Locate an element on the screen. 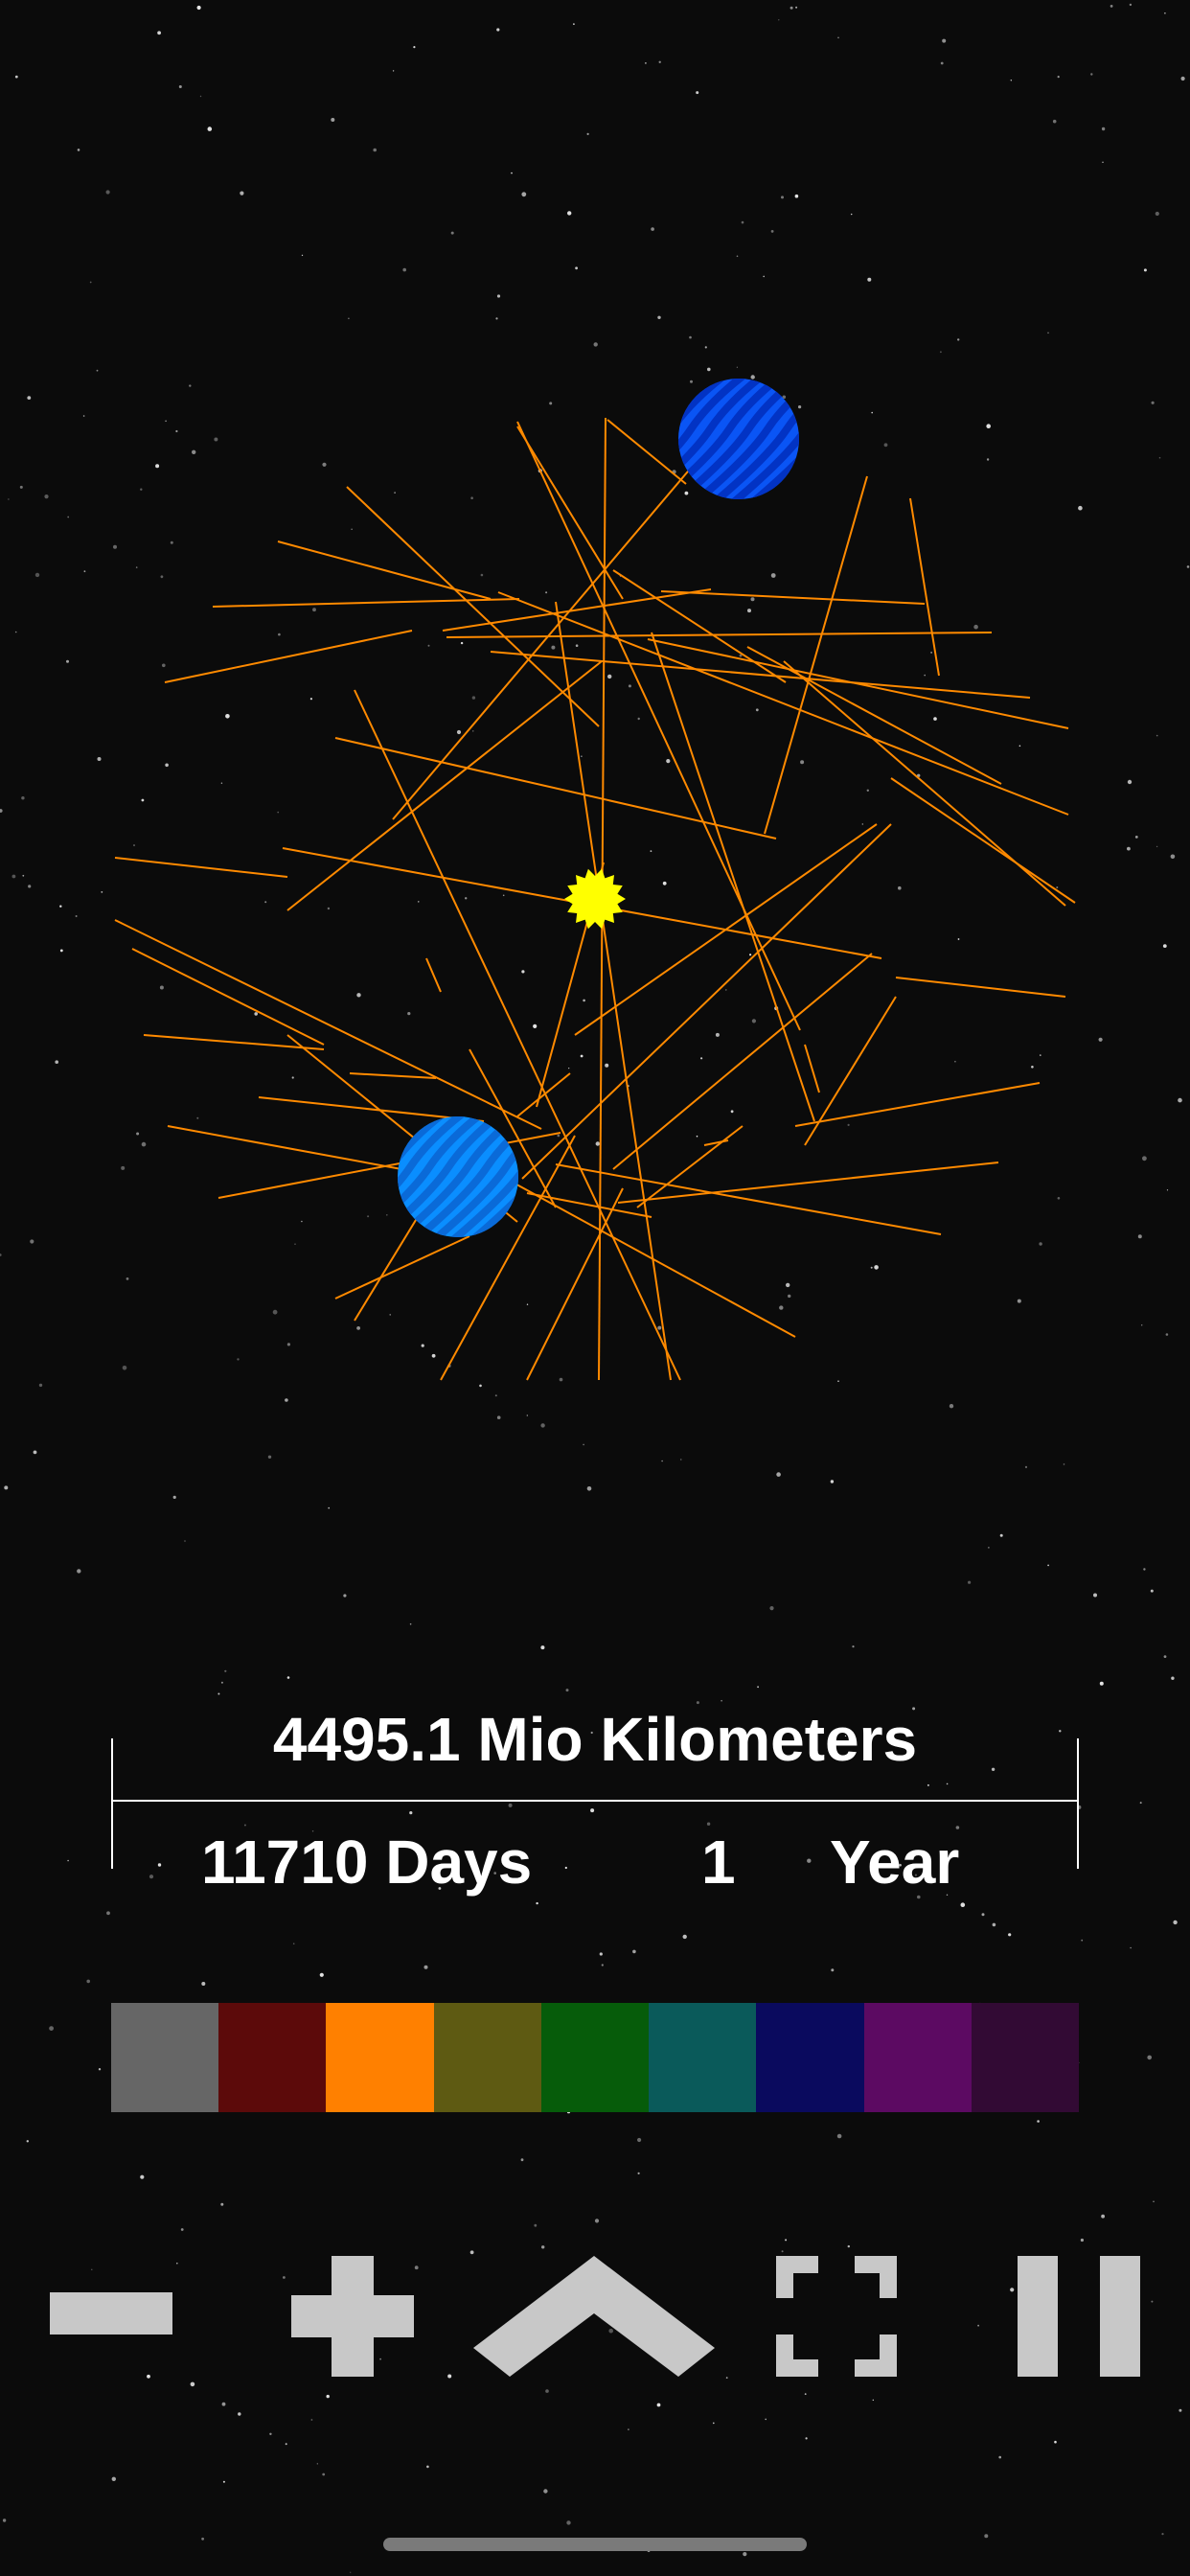 The image size is (1190, 2576). info-panel: 4495.1 Mio Kilometers 11710 Days 1 Year is located at coordinates (595, 1802).